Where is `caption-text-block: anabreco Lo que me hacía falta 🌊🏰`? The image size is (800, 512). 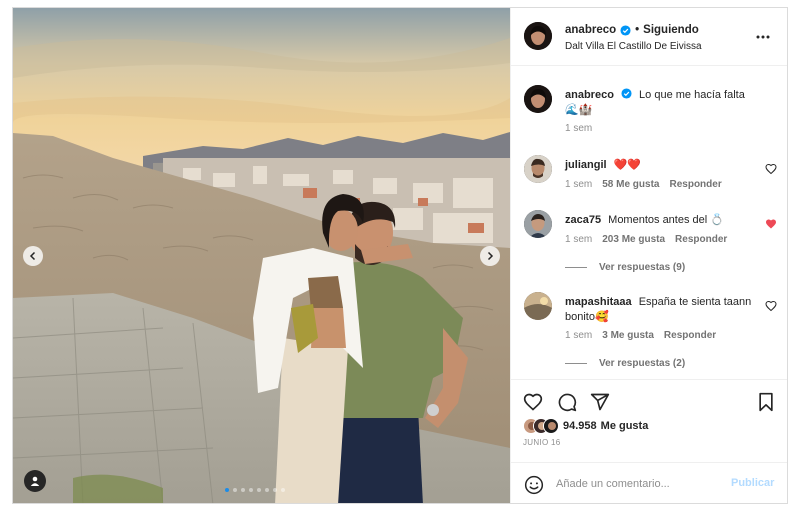
caption-text-block: anabreco Lo que me hacía falta 🌊🏰 is located at coordinates (663, 103).